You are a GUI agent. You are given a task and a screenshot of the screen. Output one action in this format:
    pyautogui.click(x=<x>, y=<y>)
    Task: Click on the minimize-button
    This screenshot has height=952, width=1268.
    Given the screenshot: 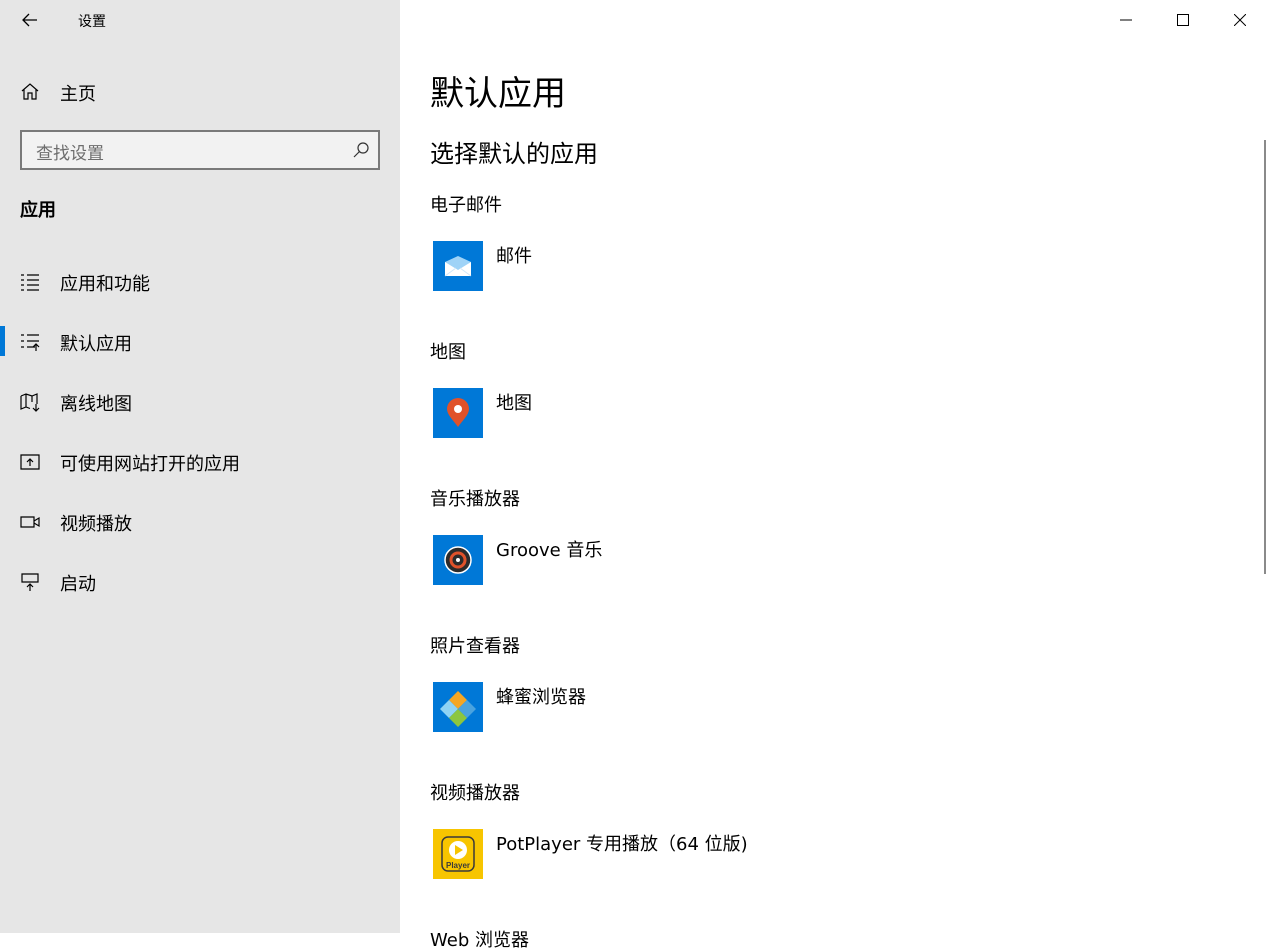 What is the action you would take?
    pyautogui.click(x=1125, y=20)
    